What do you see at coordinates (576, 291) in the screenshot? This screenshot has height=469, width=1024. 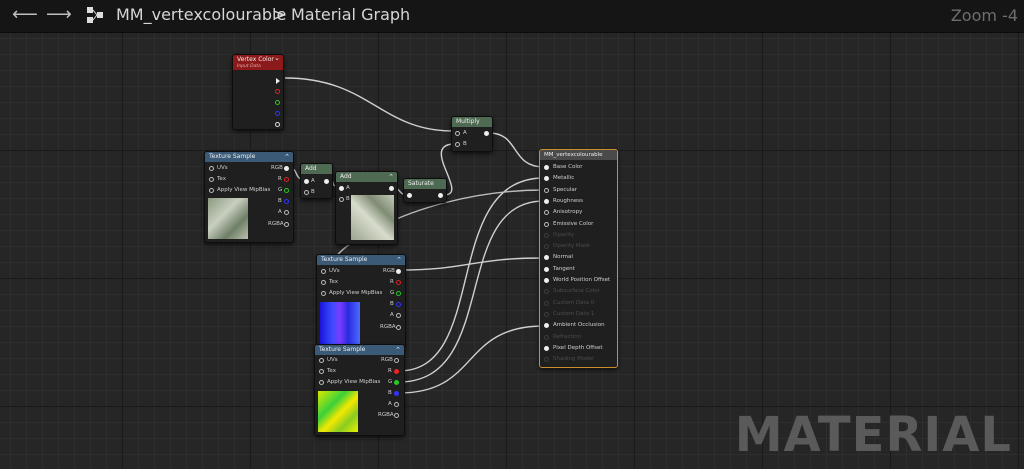 I see `material-input-label: Subsurface Color` at bounding box center [576, 291].